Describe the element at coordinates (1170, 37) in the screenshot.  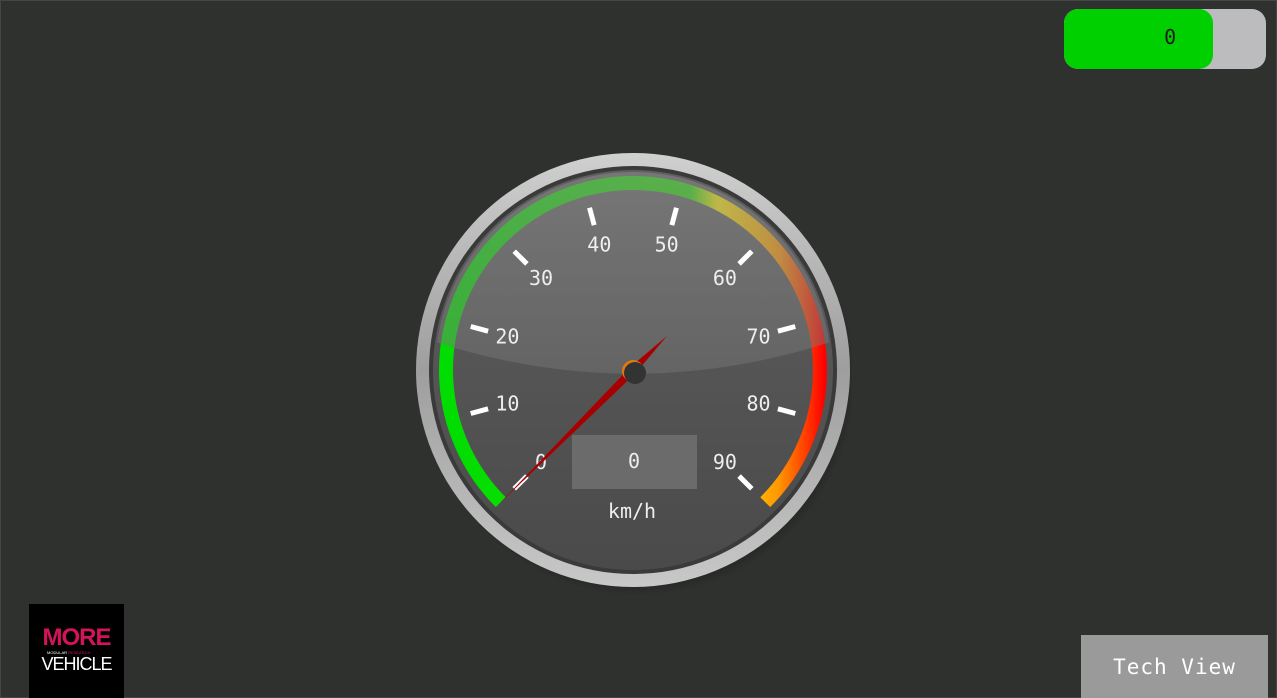
I see `toggle-value: 0` at that location.